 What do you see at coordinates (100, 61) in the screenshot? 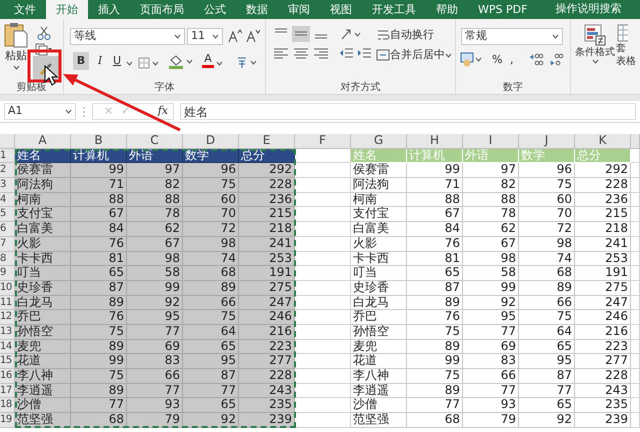
I see `italic-button: I` at bounding box center [100, 61].